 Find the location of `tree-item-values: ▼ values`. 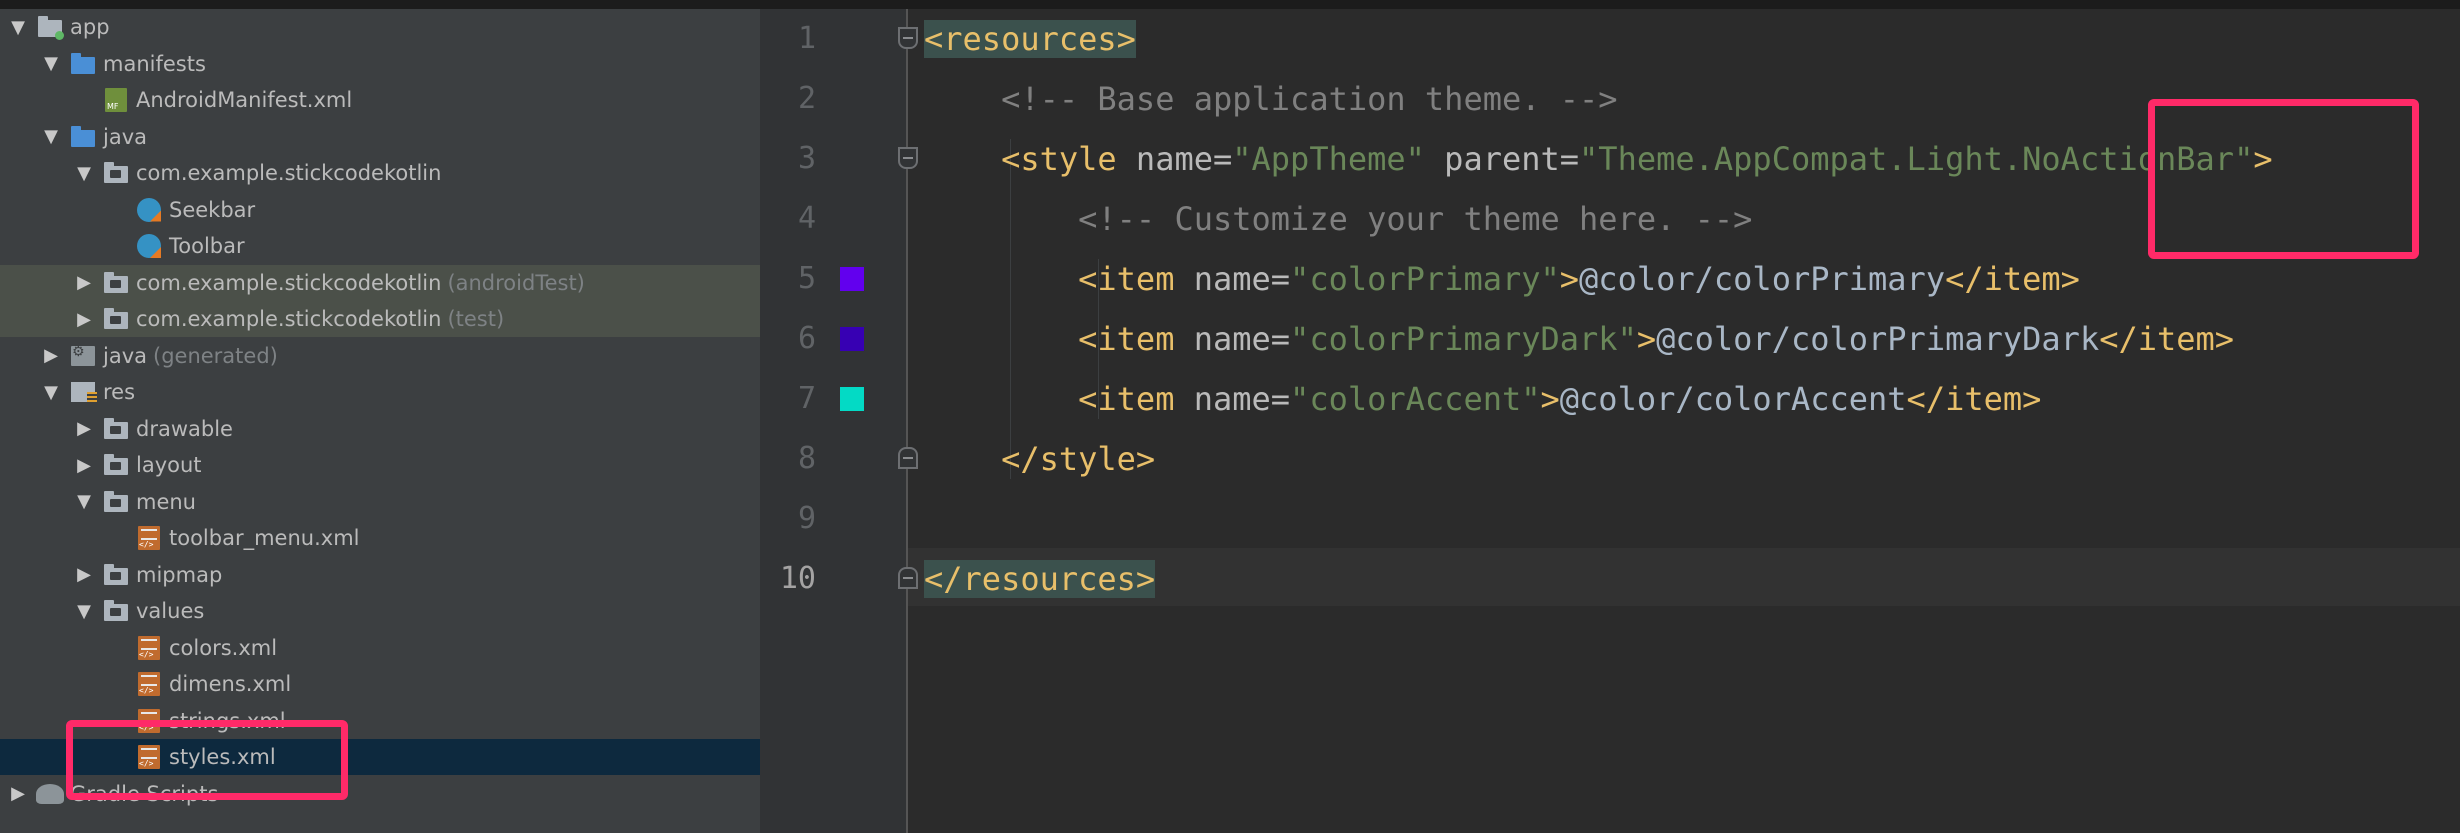

tree-item-values: ▼ values is located at coordinates (380, 611).